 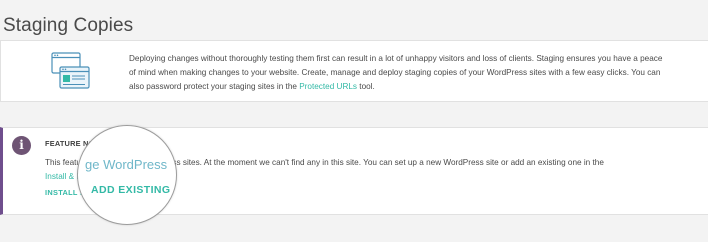 What do you see at coordinates (126, 164) in the screenshot?
I see `magnifier-text-fragment: ge WordPress` at bounding box center [126, 164].